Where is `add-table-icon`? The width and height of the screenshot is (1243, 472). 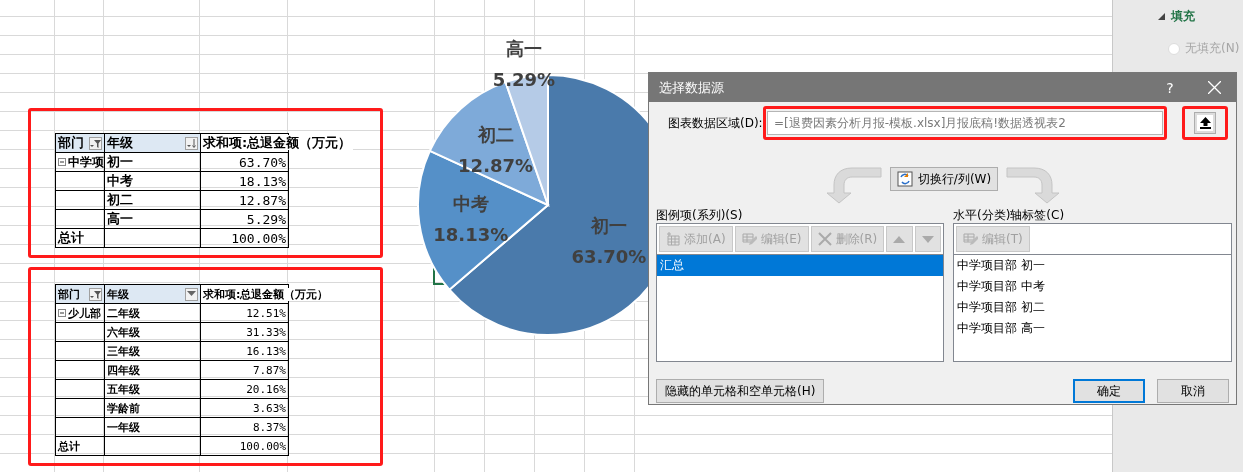 add-table-icon is located at coordinates (673, 239).